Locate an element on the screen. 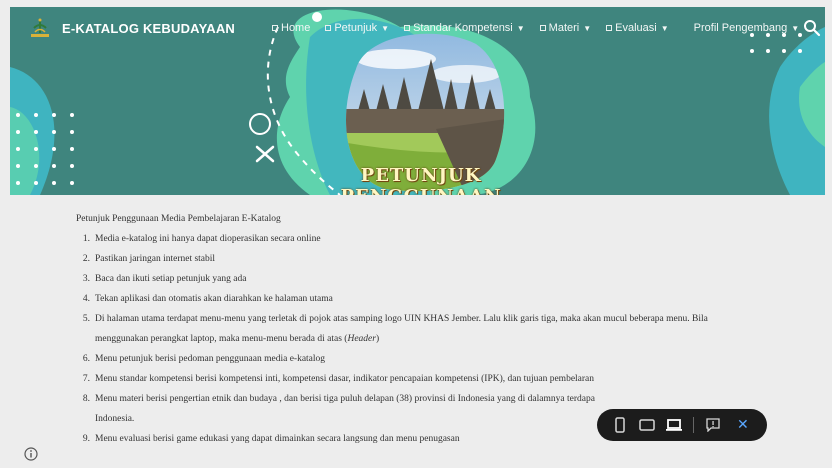 The image size is (832, 468). nav-home-label: Home is located at coordinates (296, 28).